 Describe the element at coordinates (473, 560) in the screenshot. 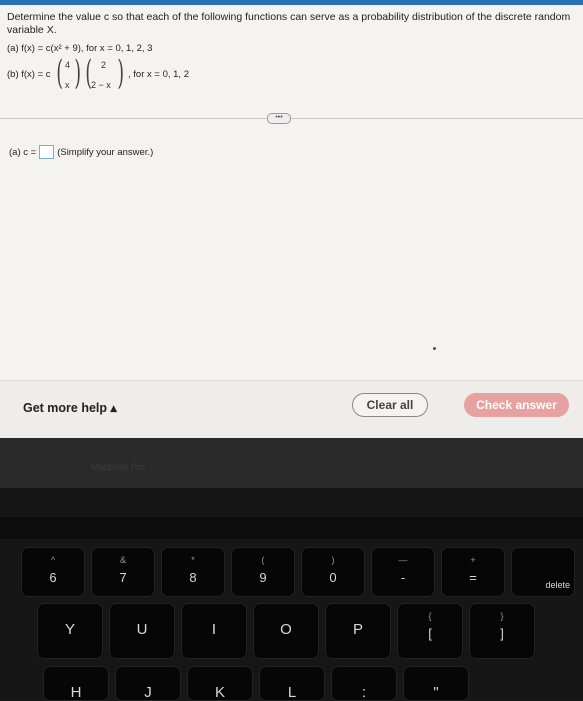

I see `key-shift-label: +` at that location.